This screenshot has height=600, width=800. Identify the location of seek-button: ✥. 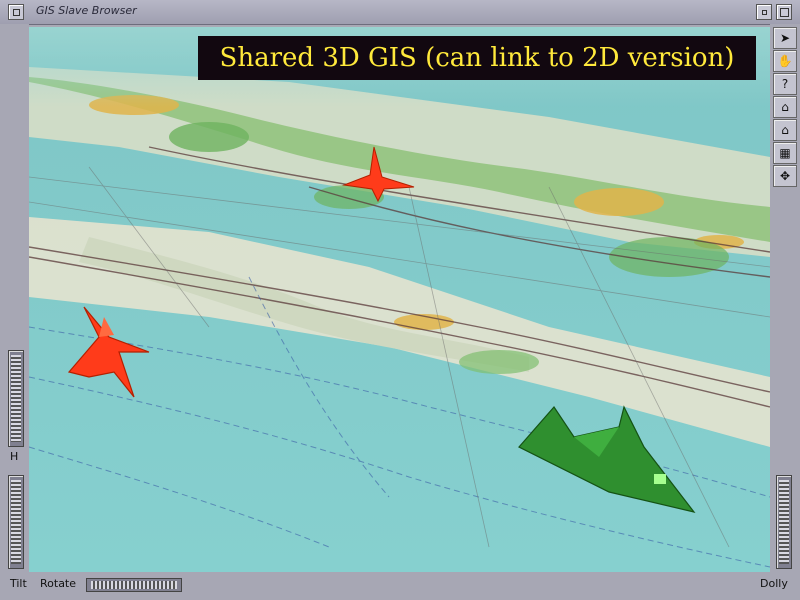
(785, 176).